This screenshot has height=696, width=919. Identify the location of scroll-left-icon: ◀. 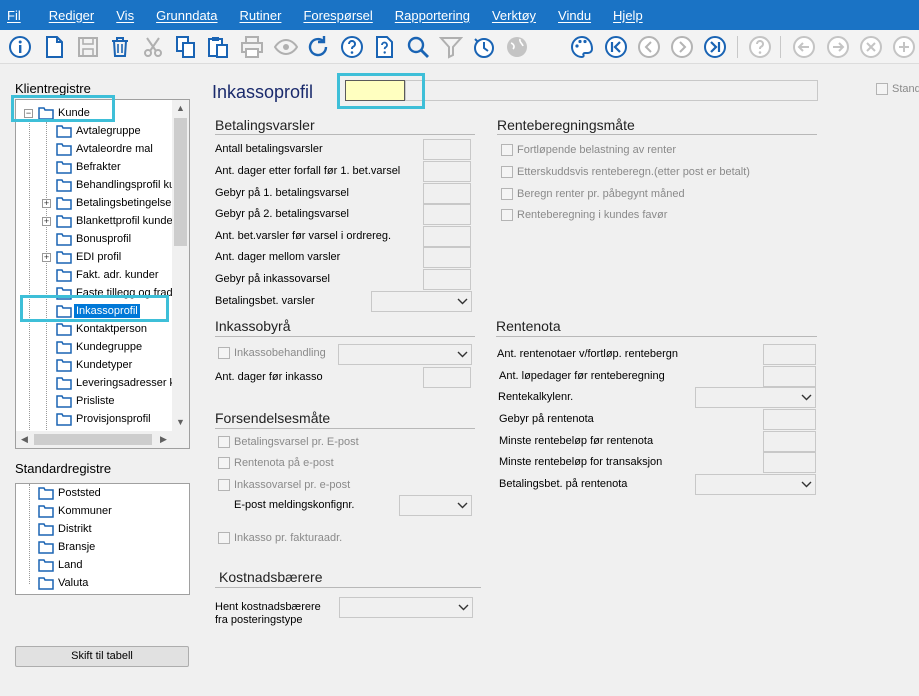
(24, 439).